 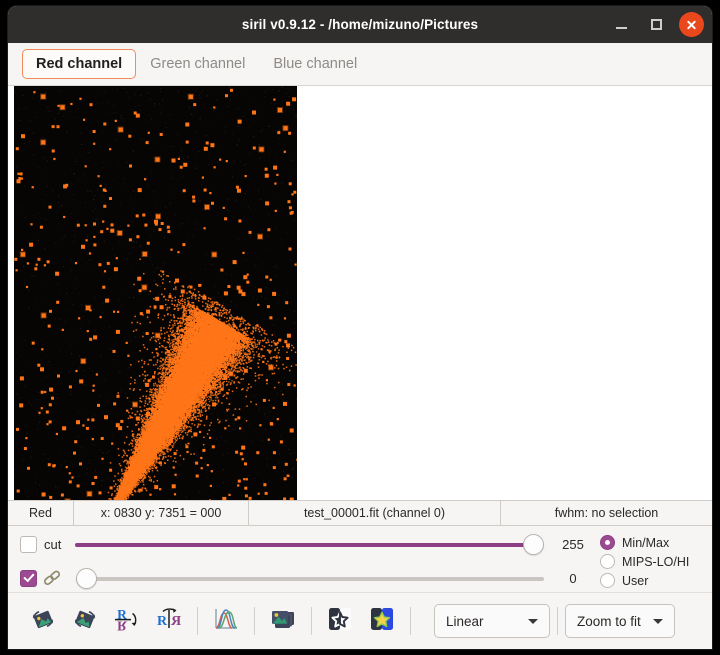 What do you see at coordinates (28, 544) in the screenshot?
I see `cut-checkbox` at bounding box center [28, 544].